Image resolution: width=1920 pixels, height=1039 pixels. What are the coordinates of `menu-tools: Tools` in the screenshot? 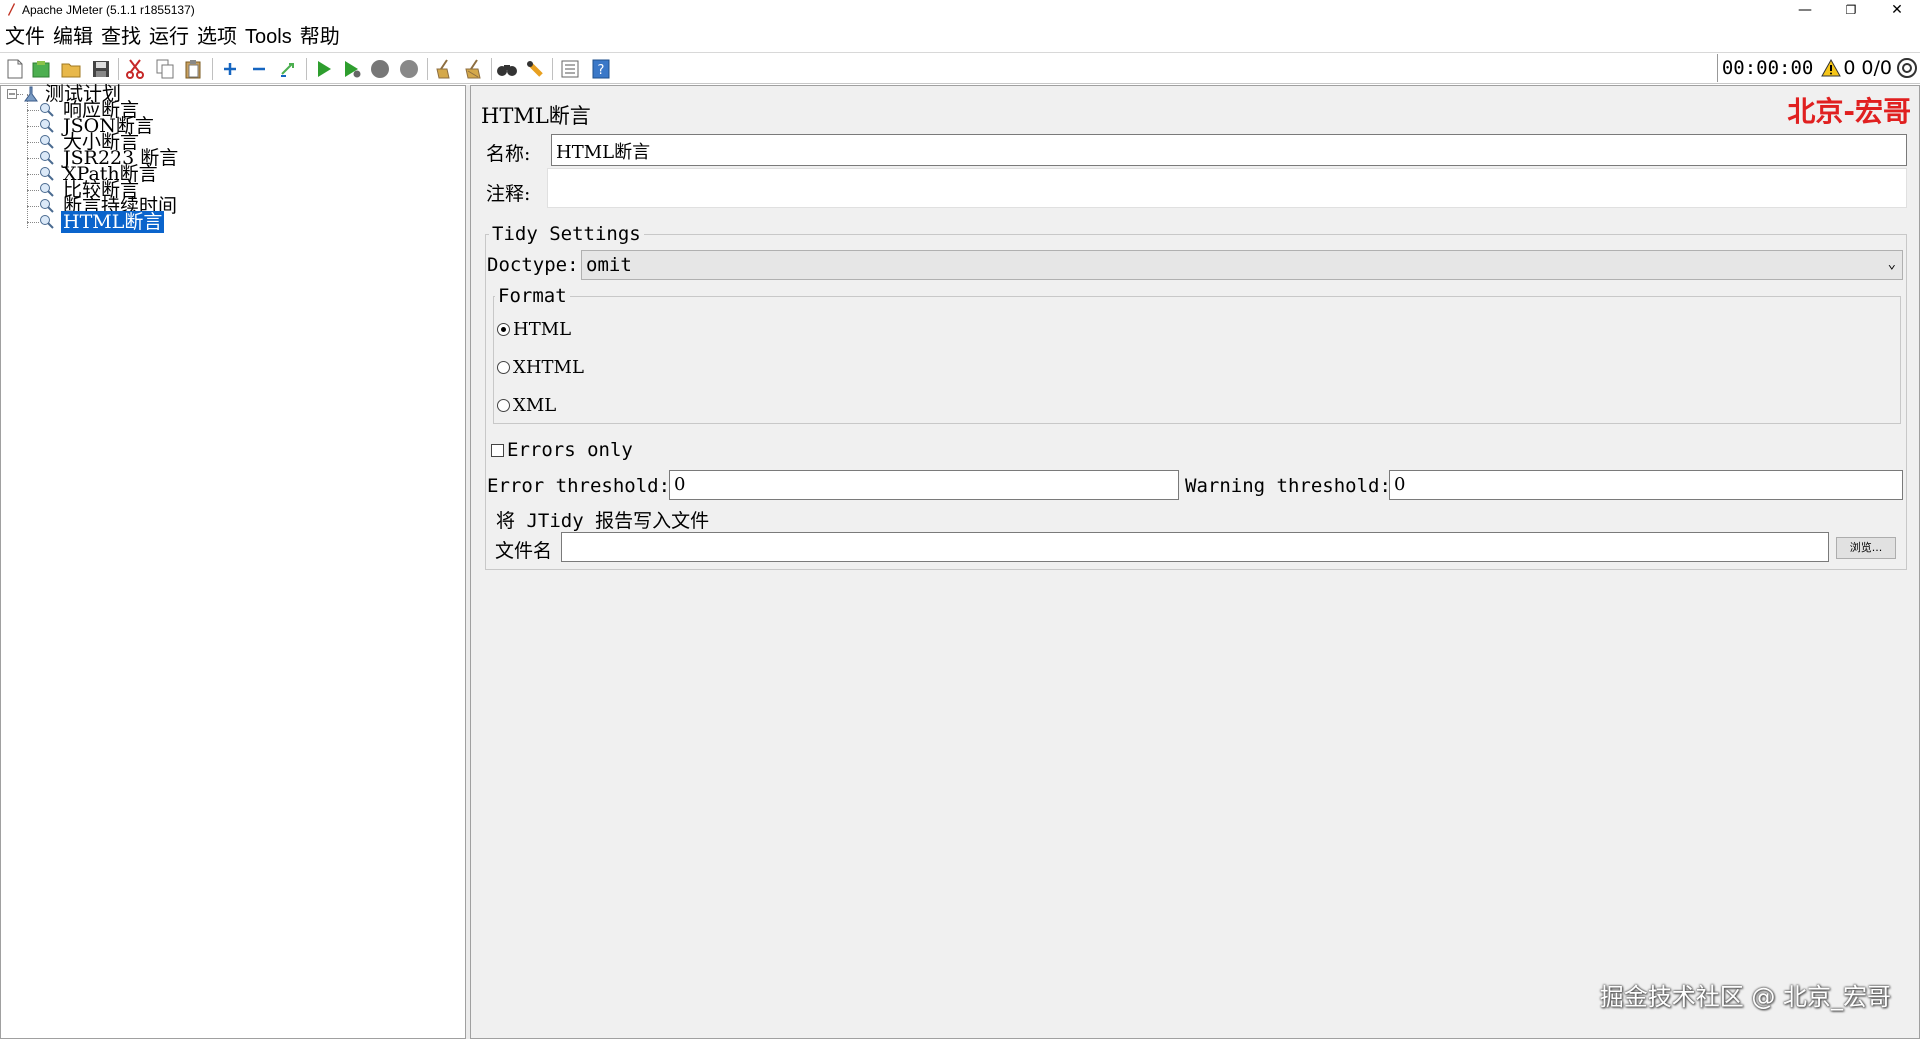 It's located at (268, 36).